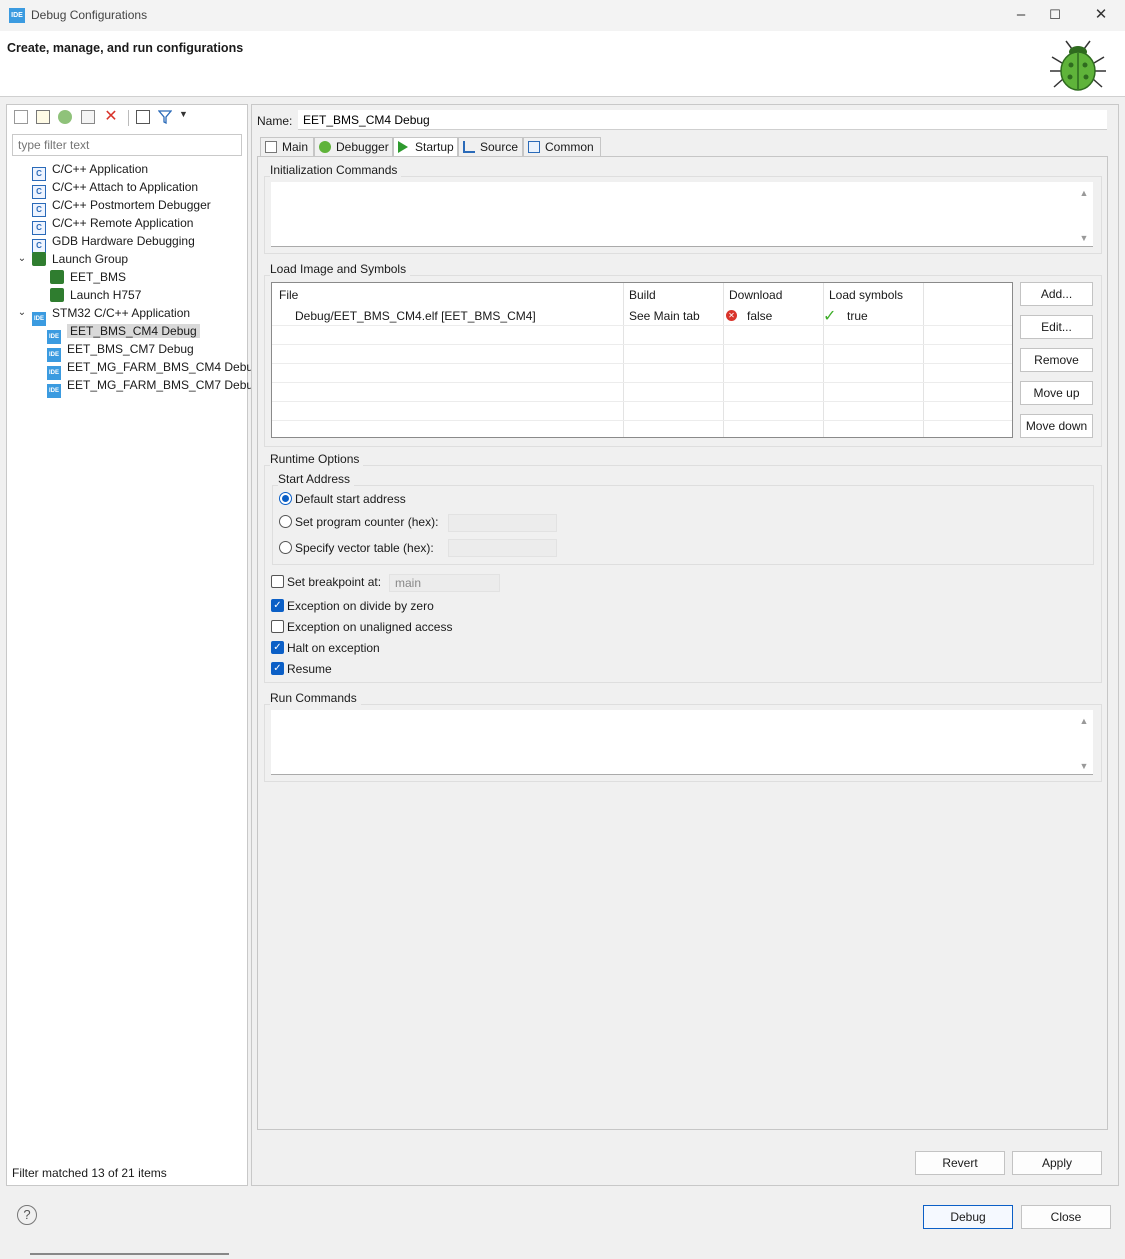 The image size is (1125, 1259). Describe the element at coordinates (111, 117) in the screenshot. I see `delete-icon: ✕` at that location.